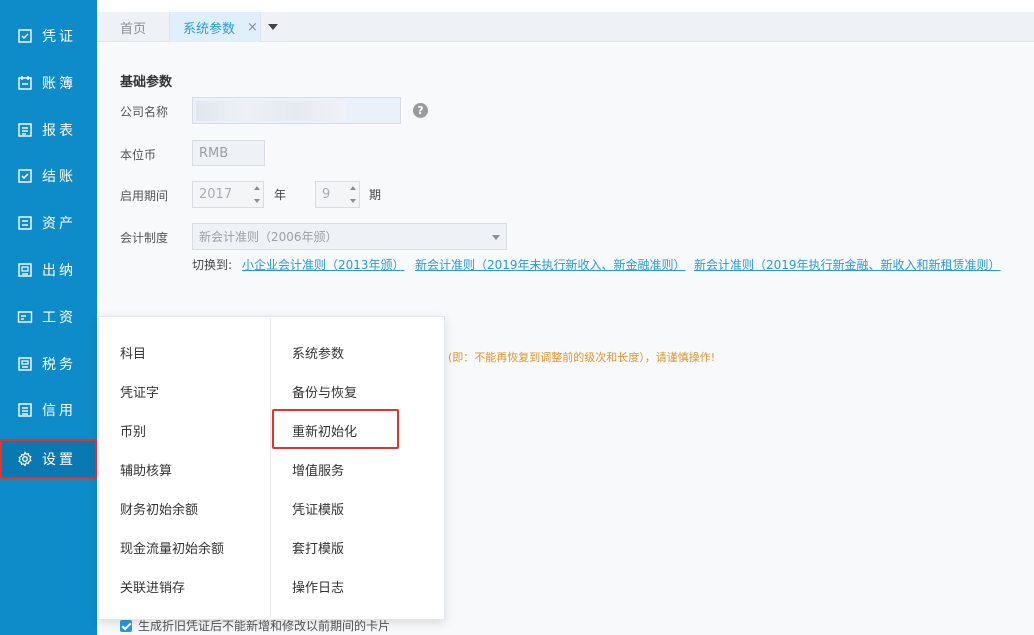  I want to click on switch-link-small-enterprise: 小企业会计准则（2013年颁）, so click(323, 264).